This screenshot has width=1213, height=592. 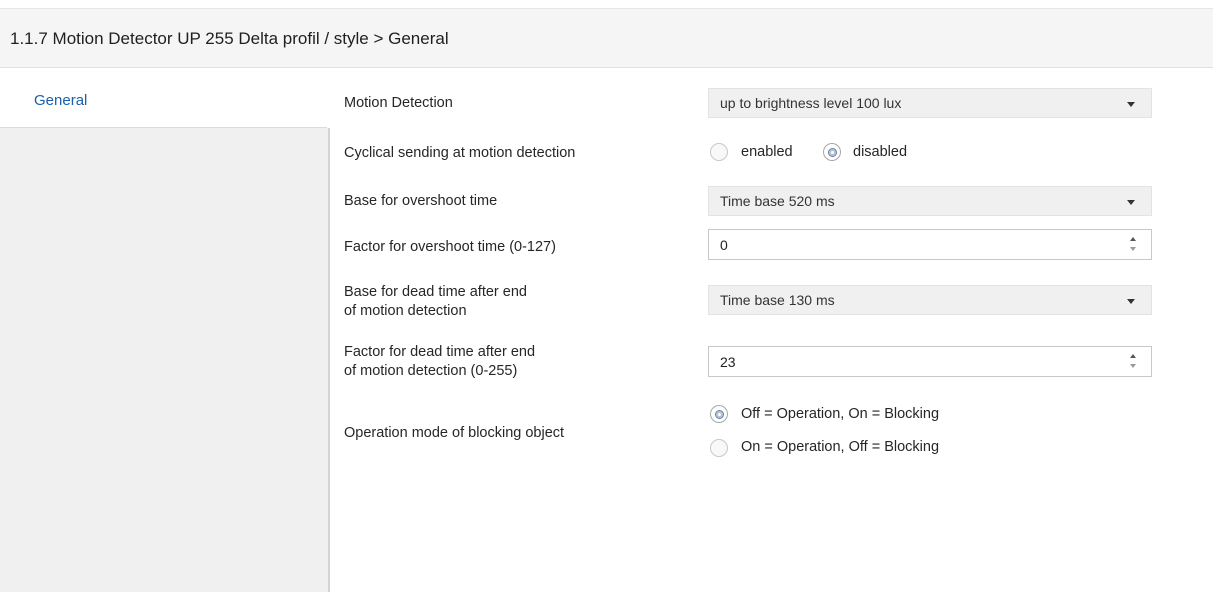 What do you see at coordinates (440, 352) in the screenshot?
I see `dead-time-factor-label-line1: Factor for dead time after end` at bounding box center [440, 352].